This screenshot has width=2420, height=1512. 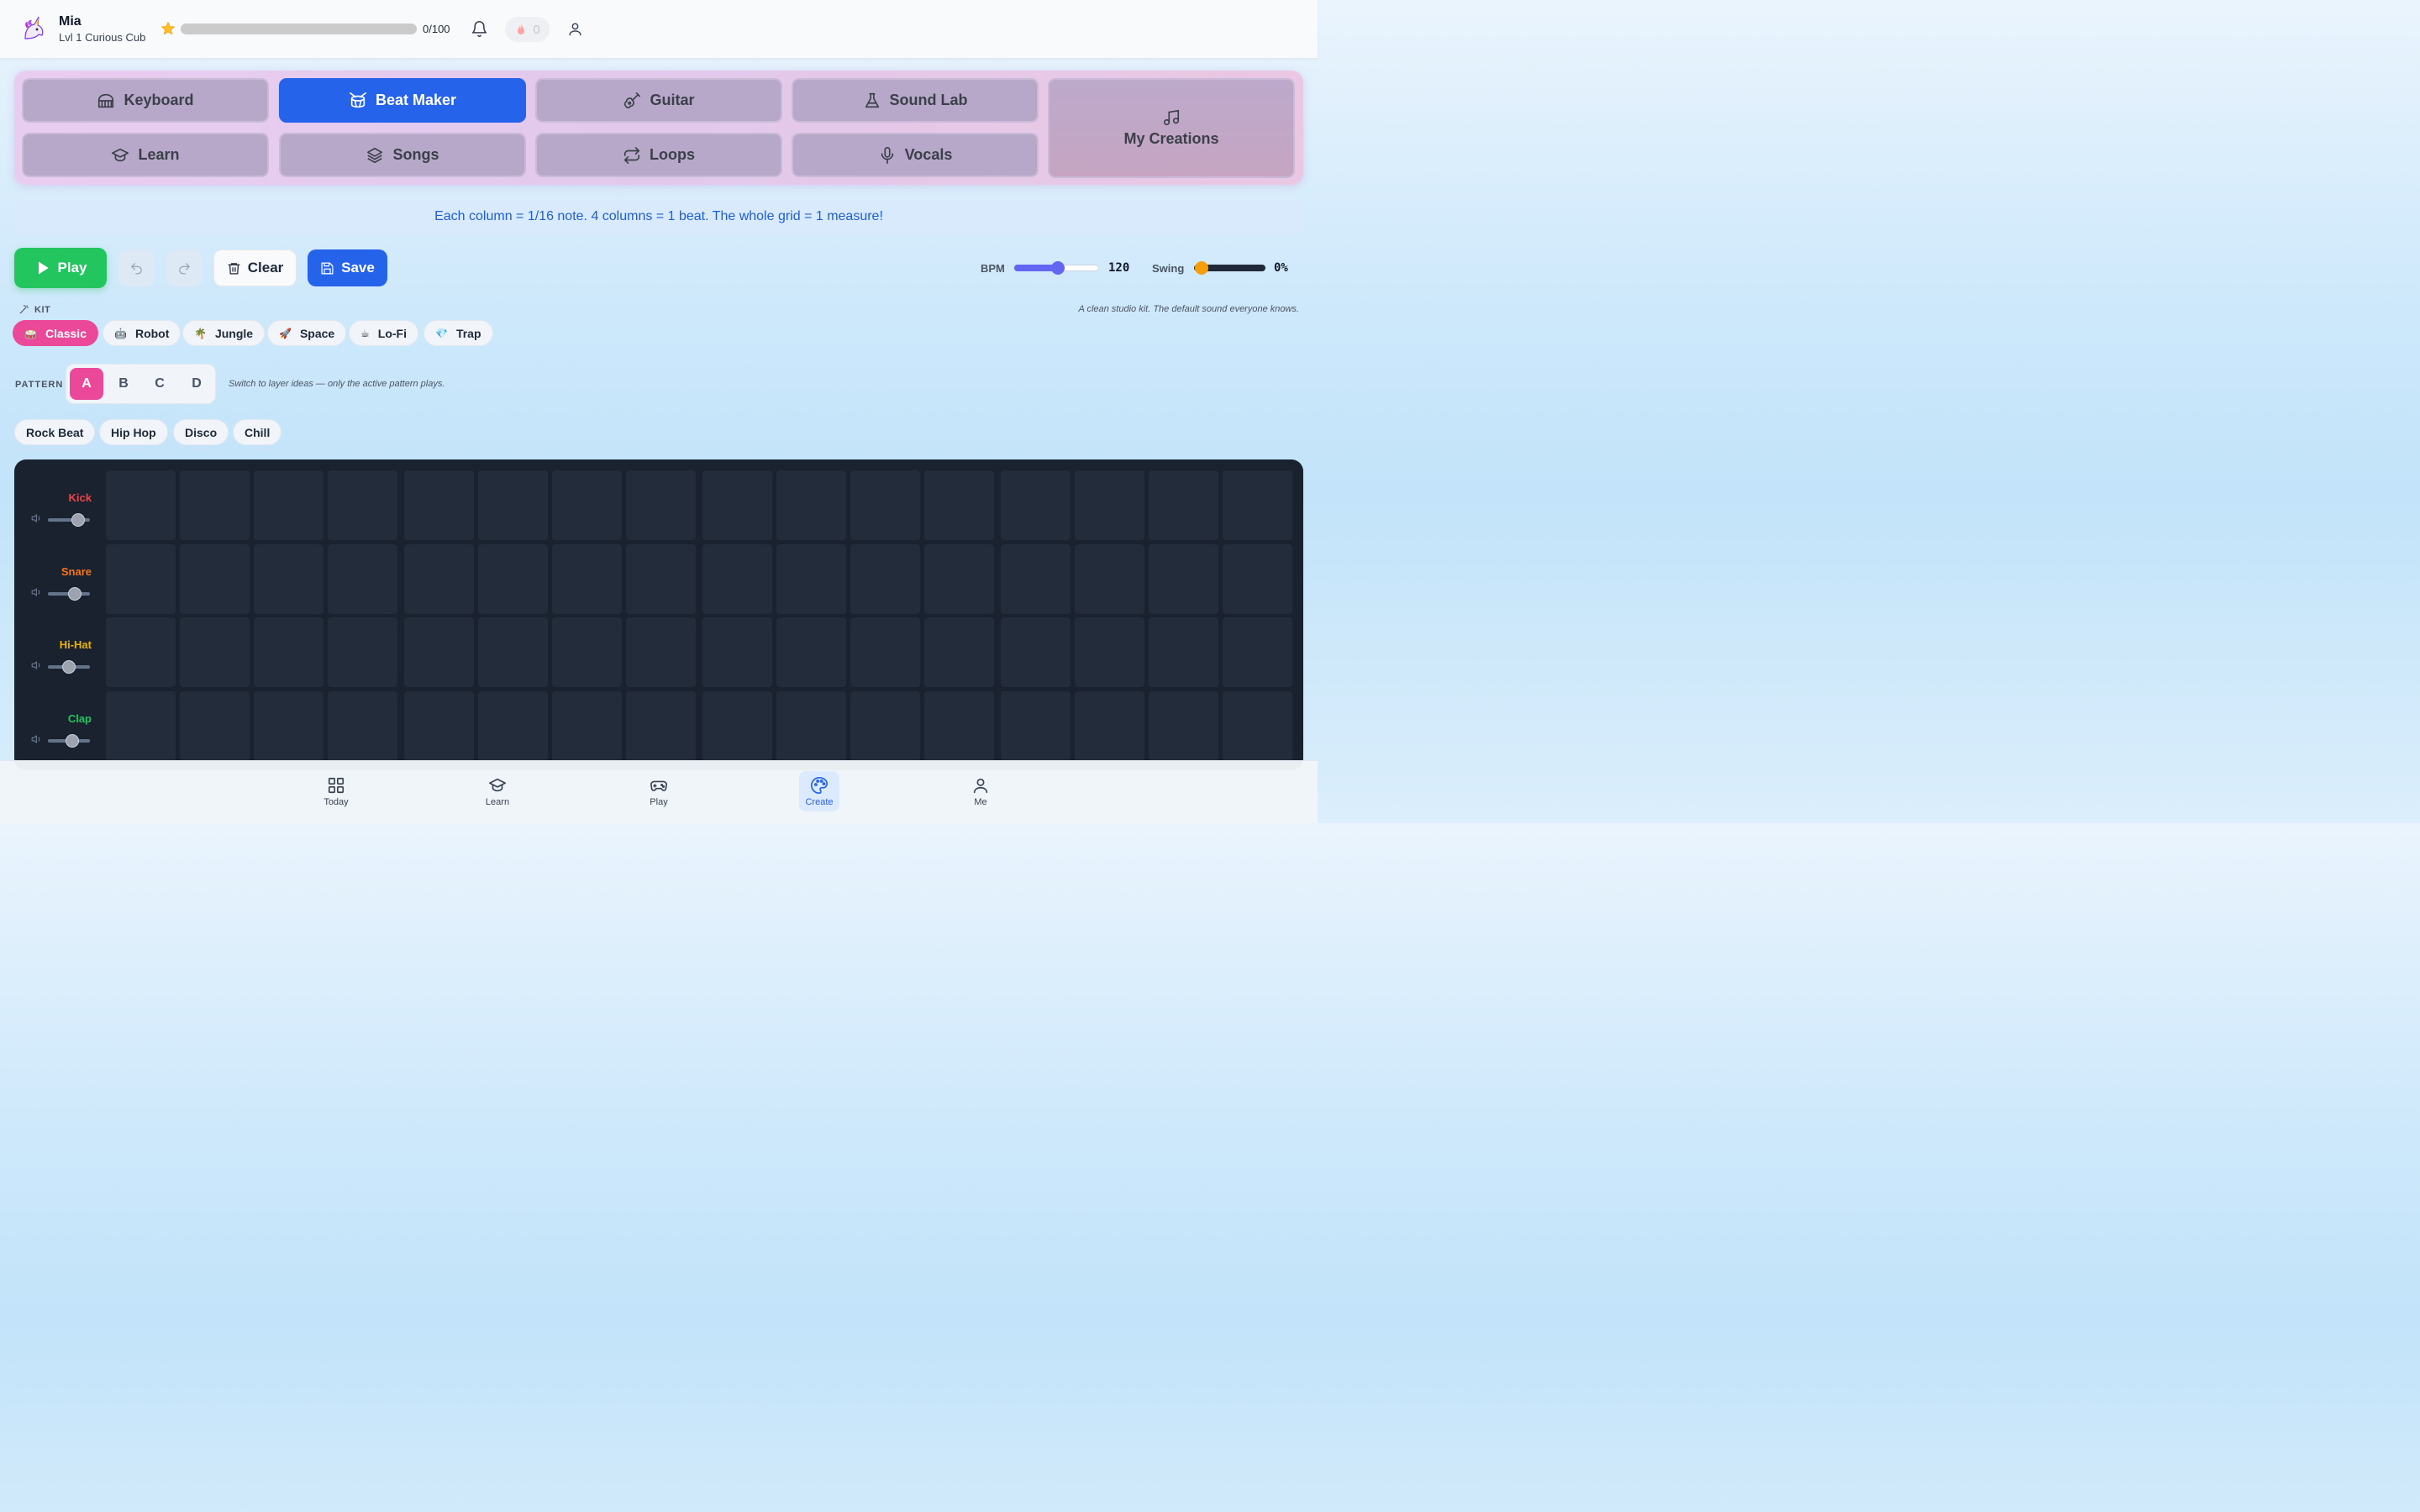 What do you see at coordinates (159, 384) in the screenshot?
I see `pattern-c-button: C` at bounding box center [159, 384].